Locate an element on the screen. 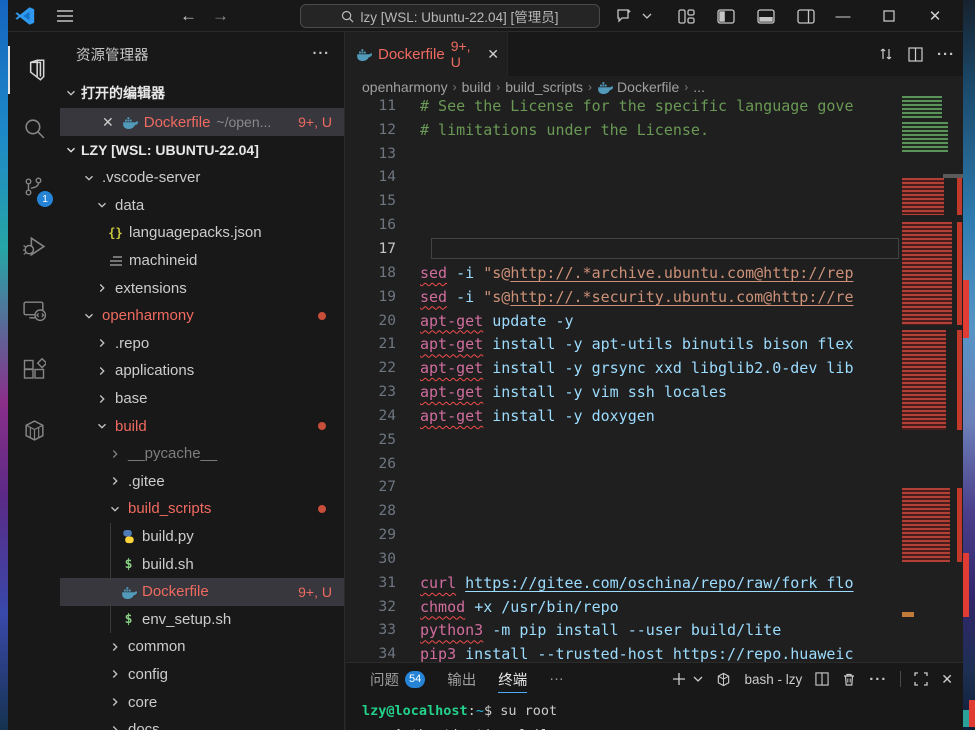 This screenshot has height=730, width=975. maximize-panel-icon is located at coordinates (921, 679).